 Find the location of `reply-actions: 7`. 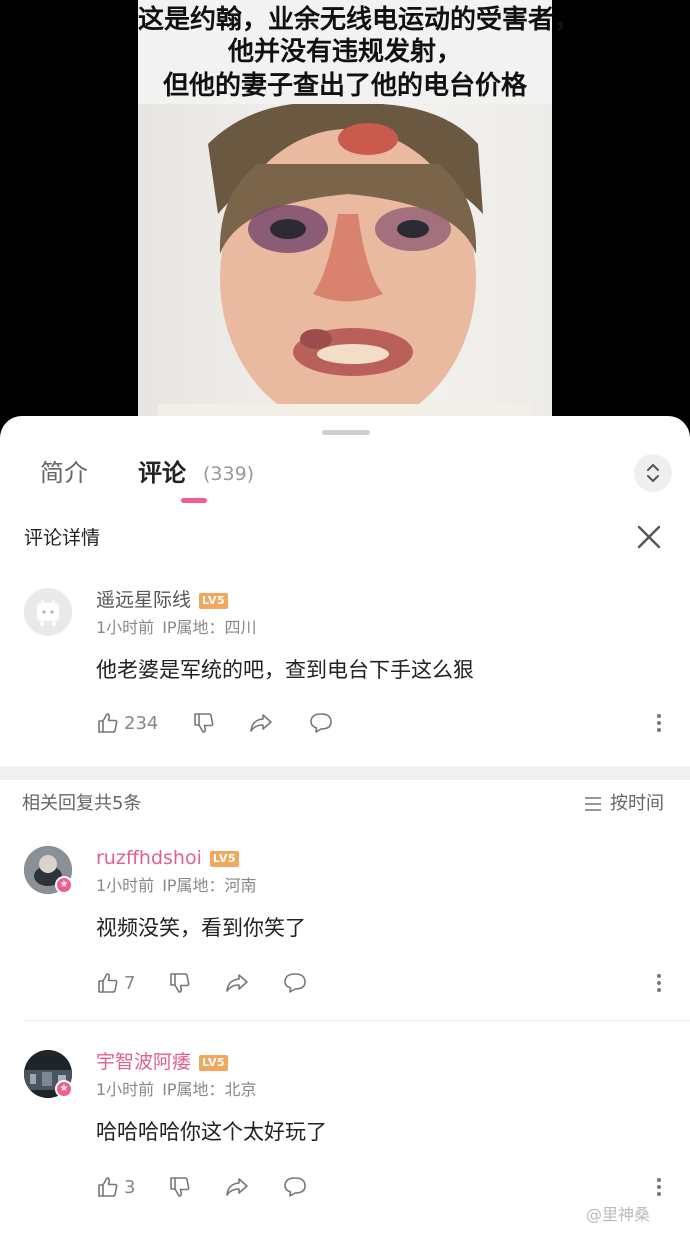

reply-actions: 7 is located at coordinates (381, 983).